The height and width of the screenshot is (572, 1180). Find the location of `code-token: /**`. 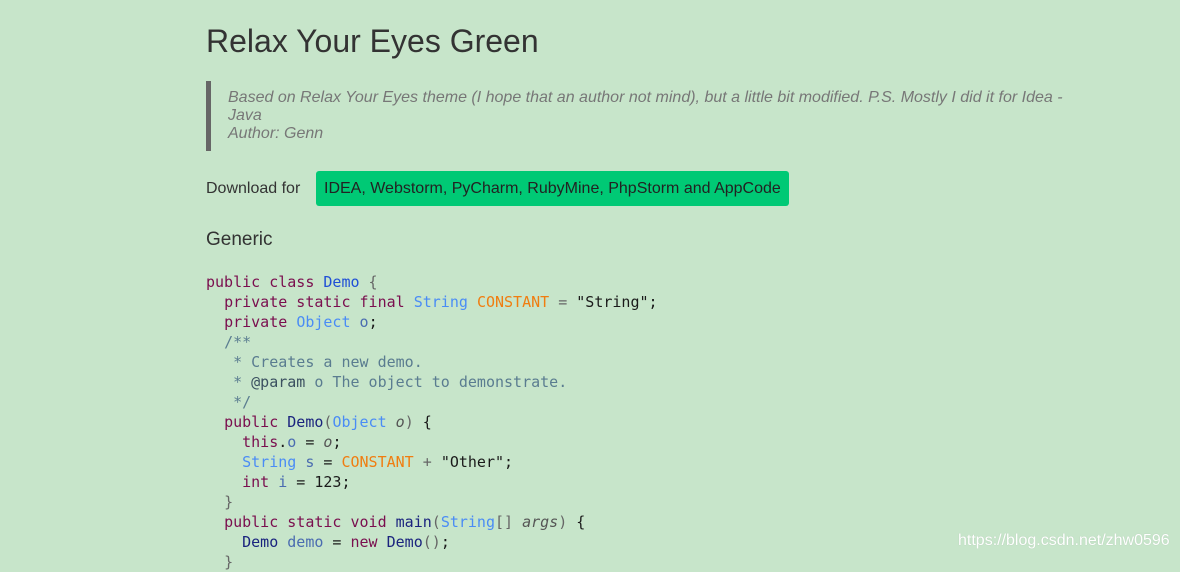

code-token: /** is located at coordinates (238, 342).